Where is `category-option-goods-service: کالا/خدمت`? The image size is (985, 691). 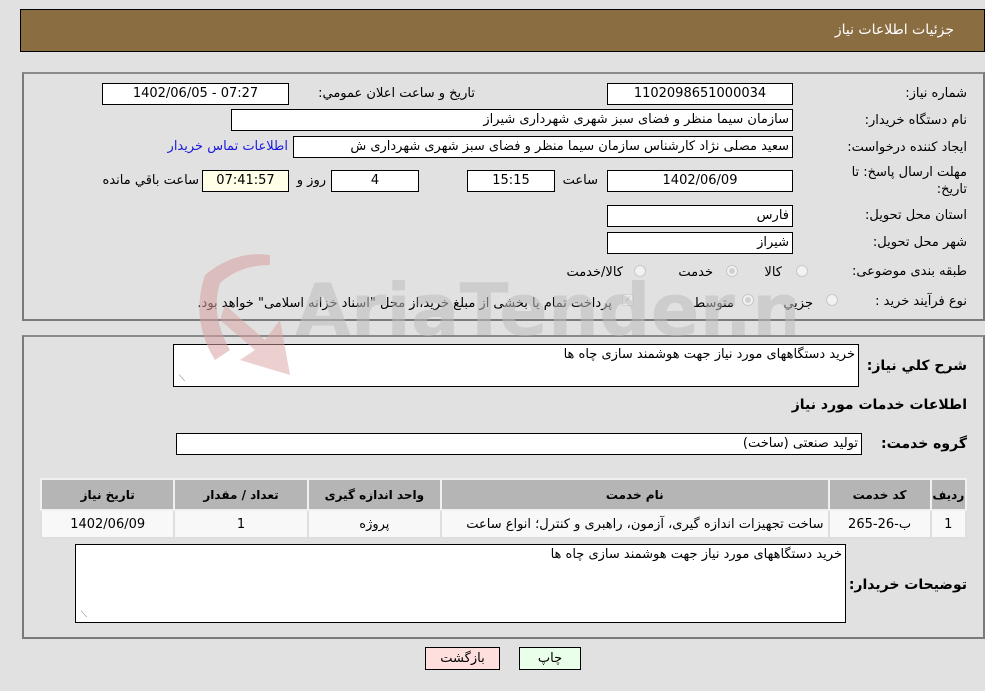 category-option-goods-service: کالا/خدمت is located at coordinates (594, 272).